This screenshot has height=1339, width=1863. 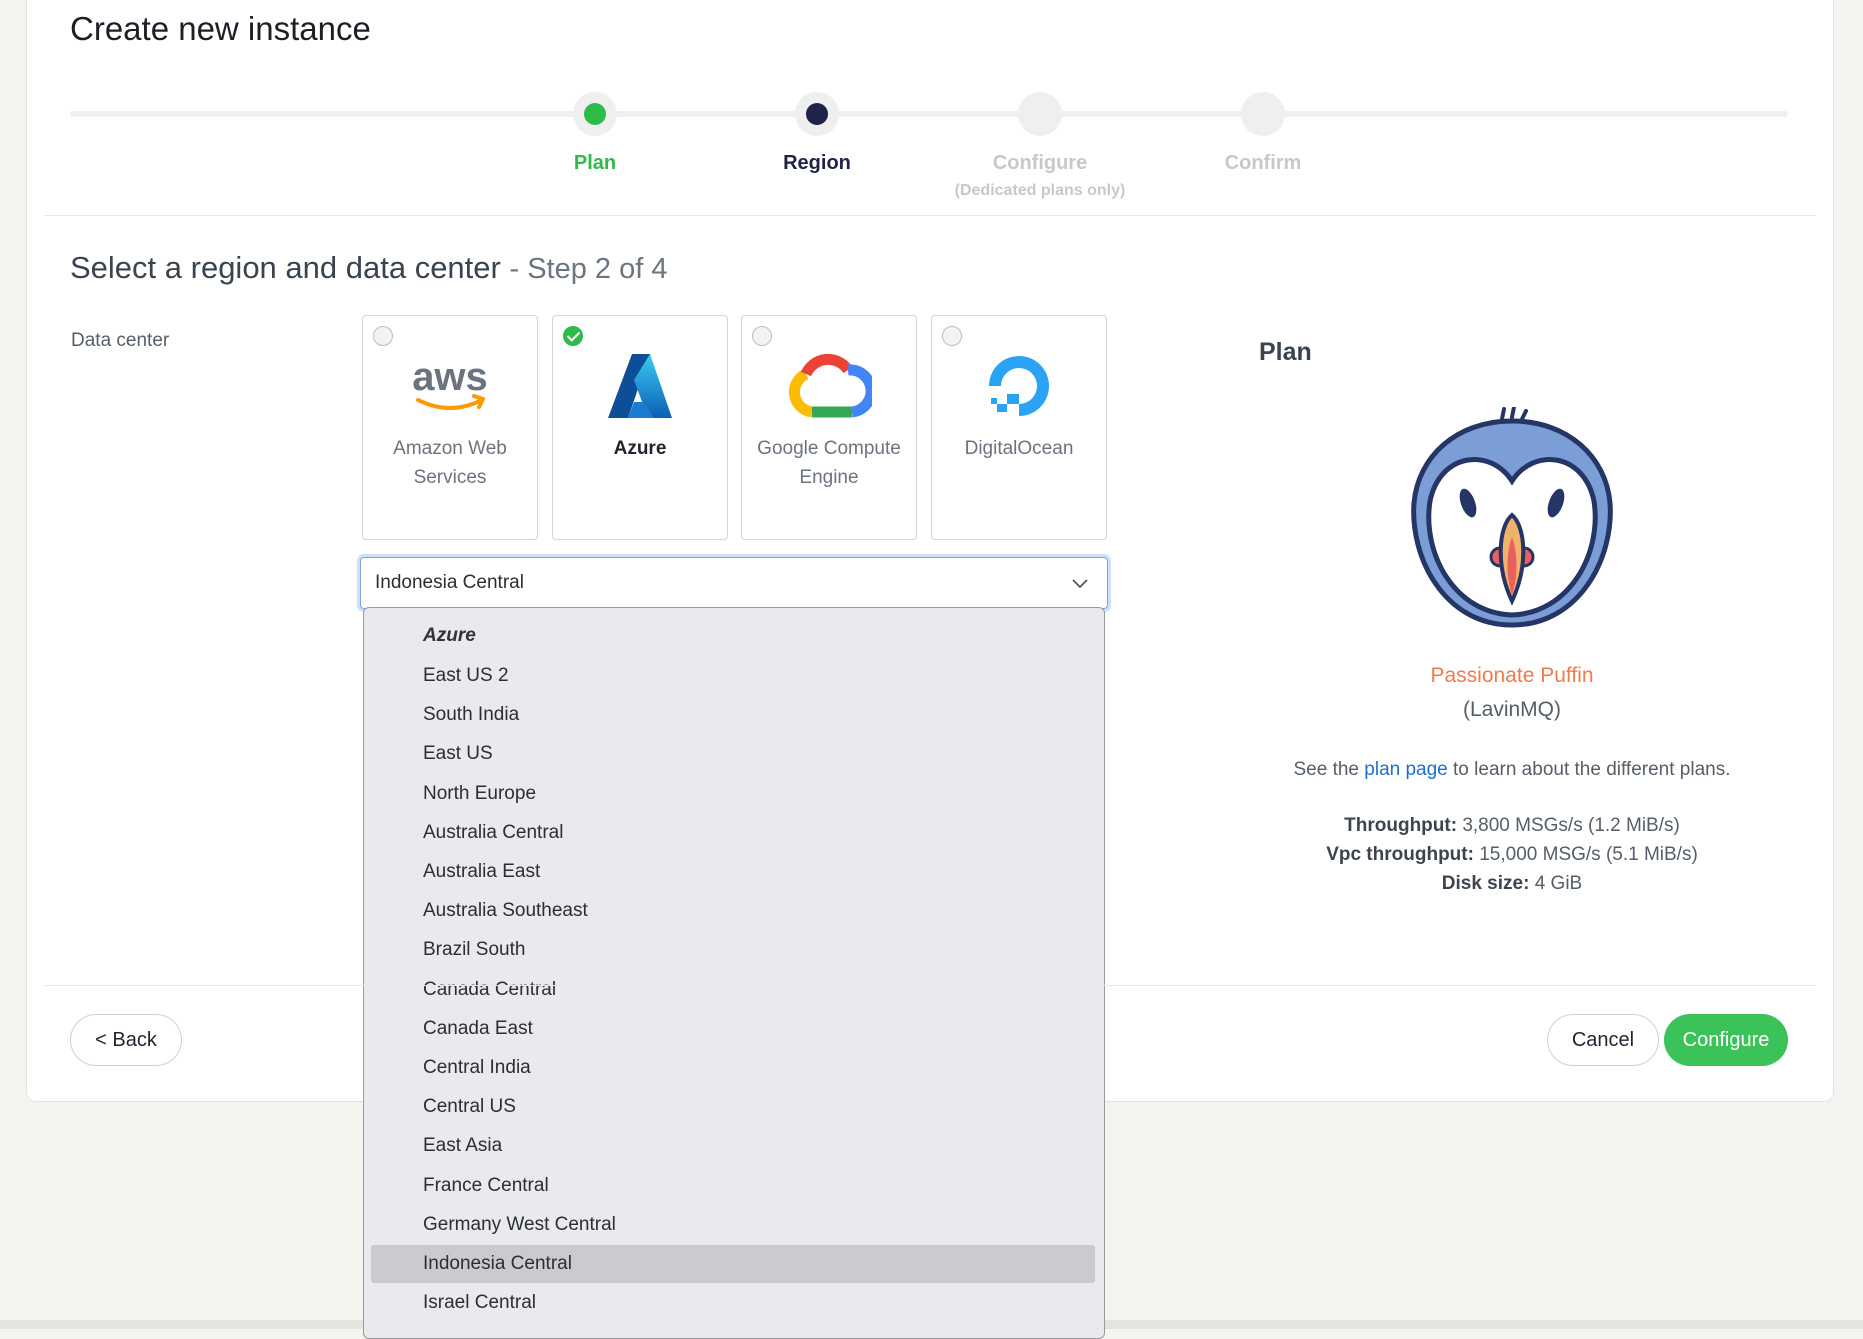 I want to click on spec-throughput: Throughput: 3,800 MSGs/s (1.2 MiB/s), so click(x=1512, y=826).